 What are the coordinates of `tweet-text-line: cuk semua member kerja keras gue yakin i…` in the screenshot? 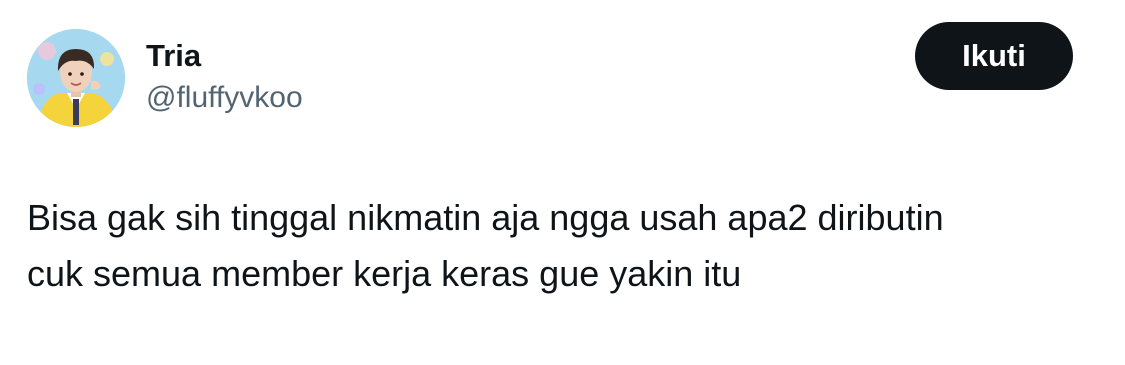 It's located at (384, 273).